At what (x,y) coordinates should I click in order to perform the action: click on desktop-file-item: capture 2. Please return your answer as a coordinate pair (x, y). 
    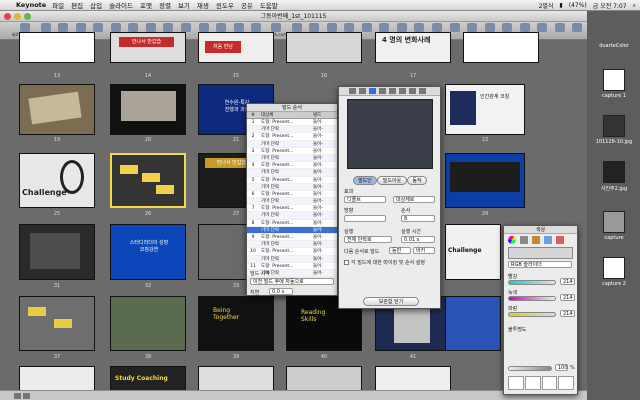
    Looking at the image, I should click on (614, 272).